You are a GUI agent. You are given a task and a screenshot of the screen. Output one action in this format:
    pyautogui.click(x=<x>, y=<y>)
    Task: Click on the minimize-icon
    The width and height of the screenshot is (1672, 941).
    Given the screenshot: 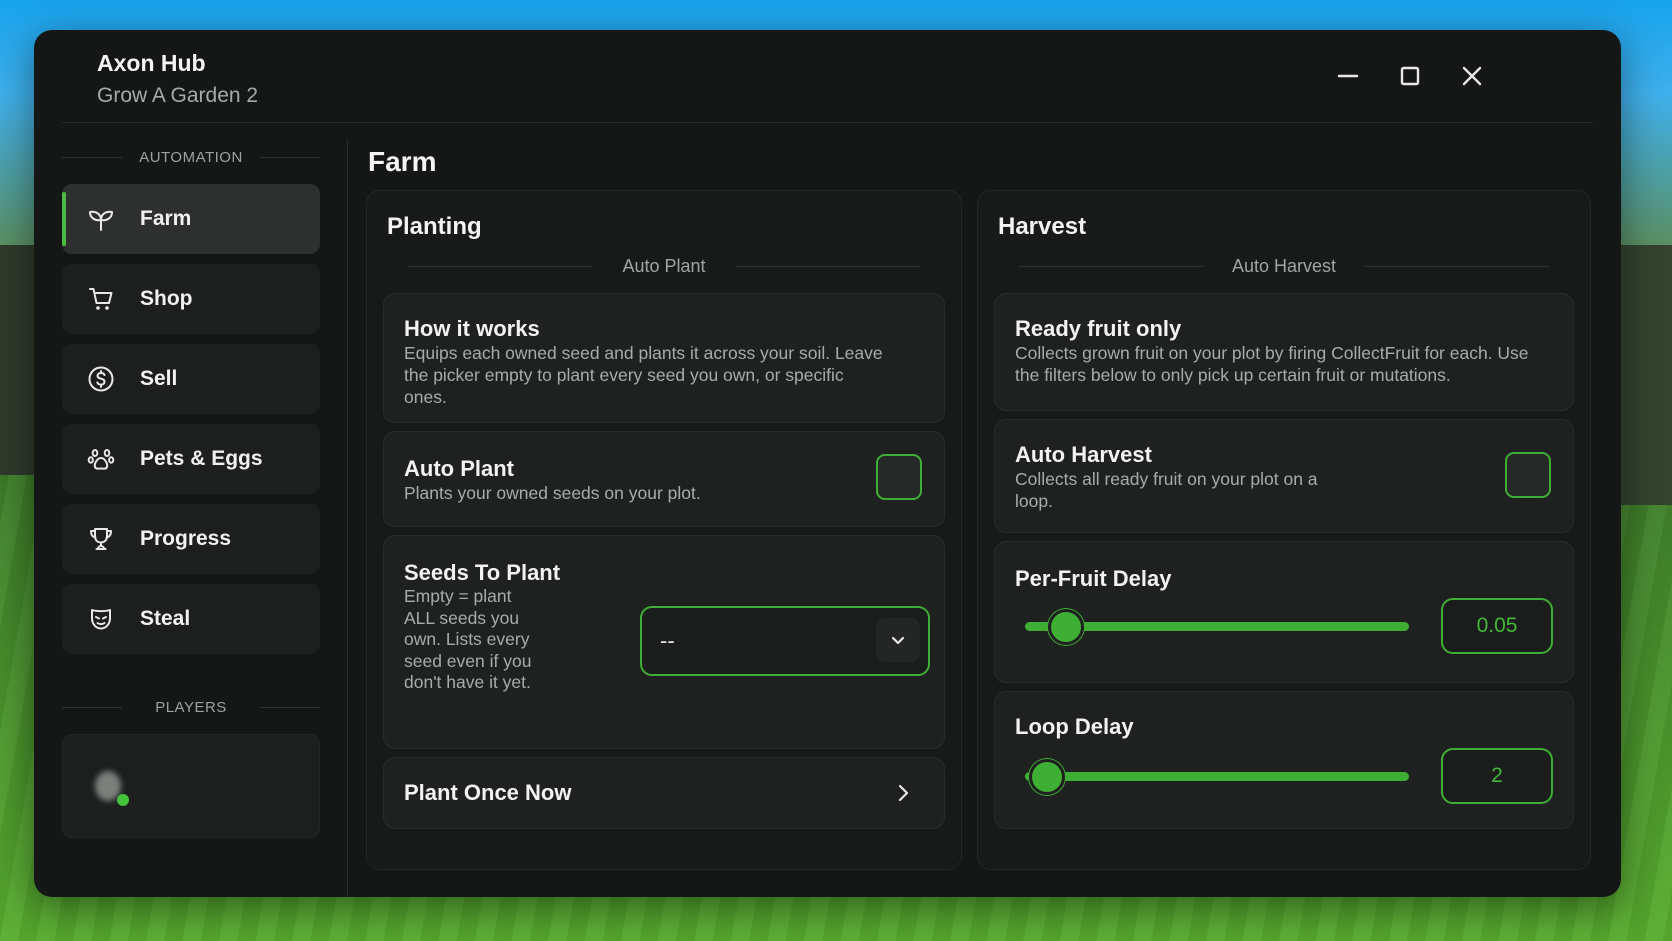 What is the action you would take?
    pyautogui.click(x=1348, y=76)
    